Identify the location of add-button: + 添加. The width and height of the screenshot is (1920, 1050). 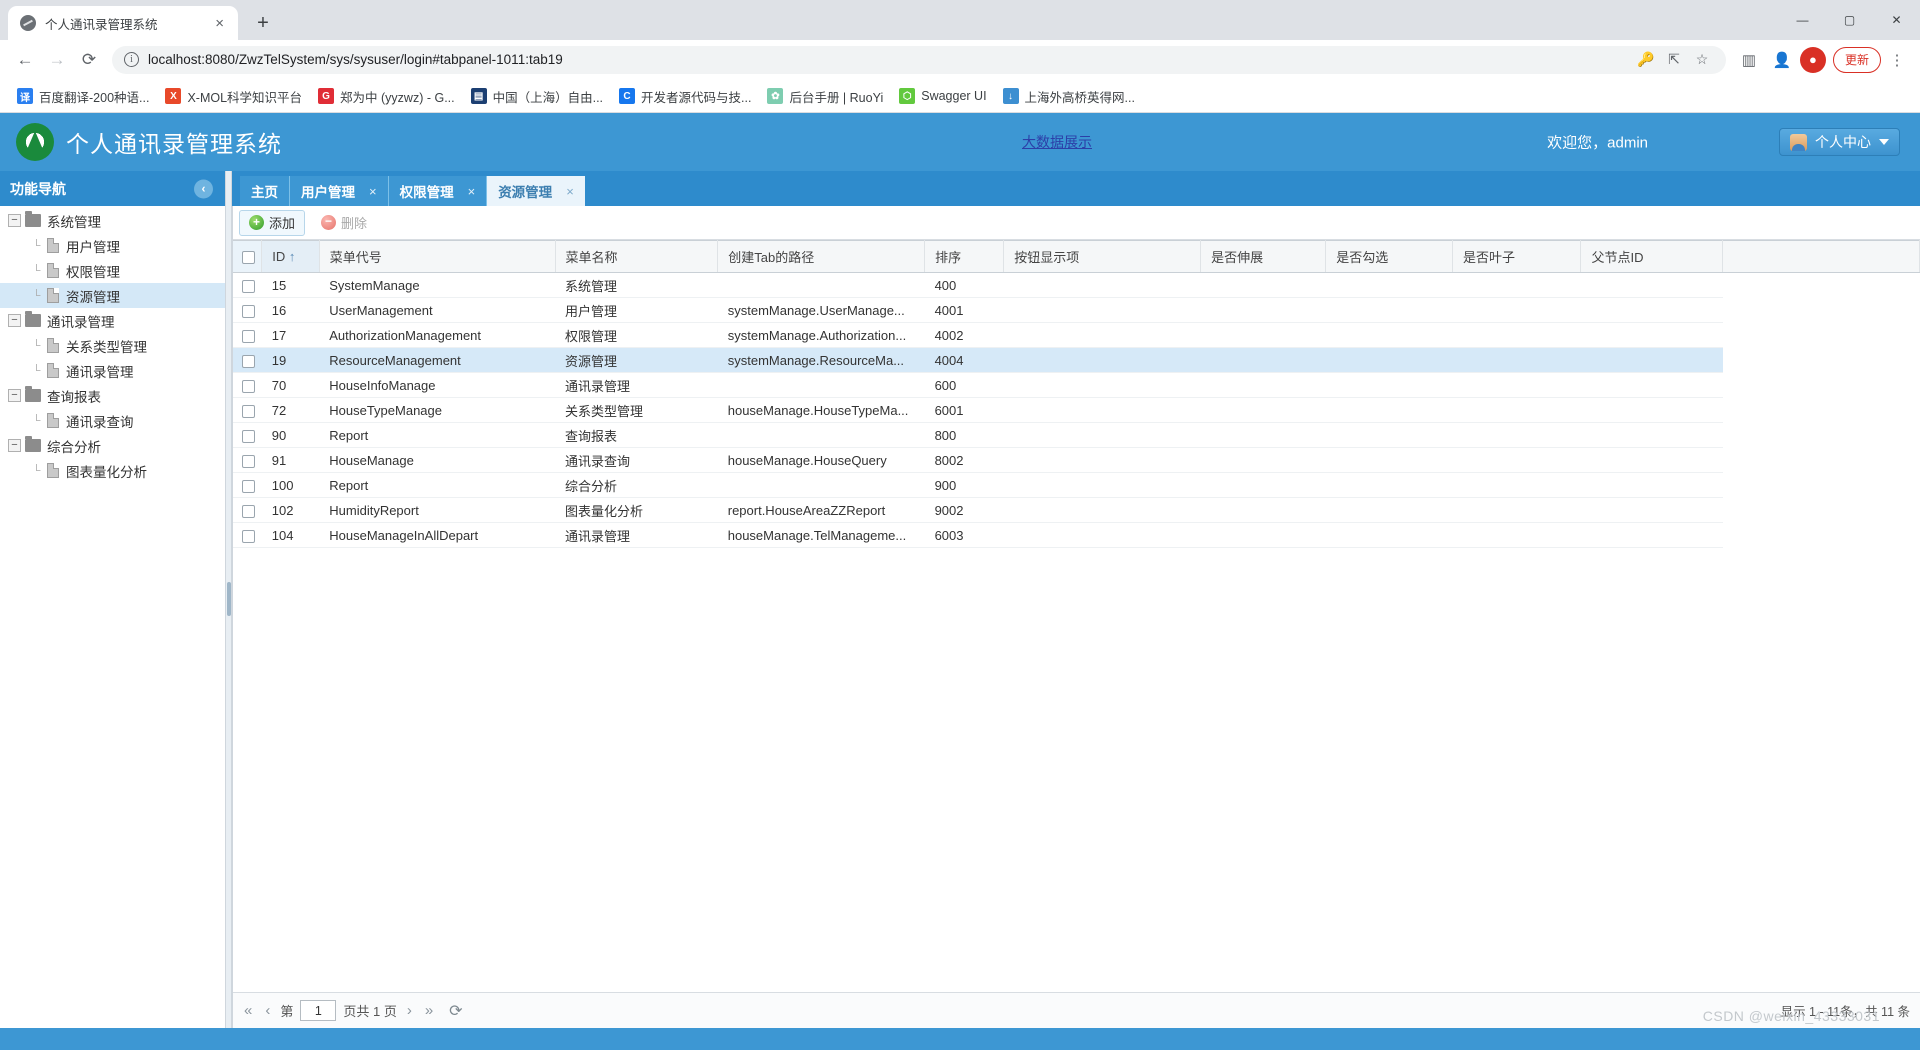
(272, 222).